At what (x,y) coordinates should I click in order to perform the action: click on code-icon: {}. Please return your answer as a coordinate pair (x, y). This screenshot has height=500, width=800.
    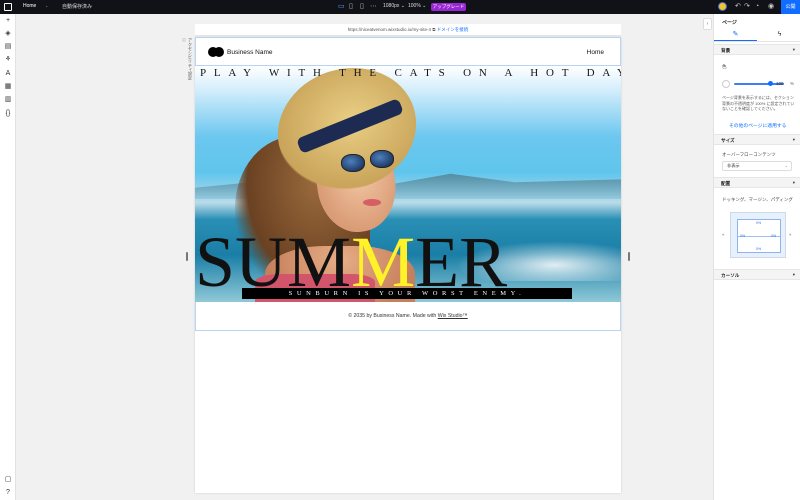
    Looking at the image, I should click on (8, 114).